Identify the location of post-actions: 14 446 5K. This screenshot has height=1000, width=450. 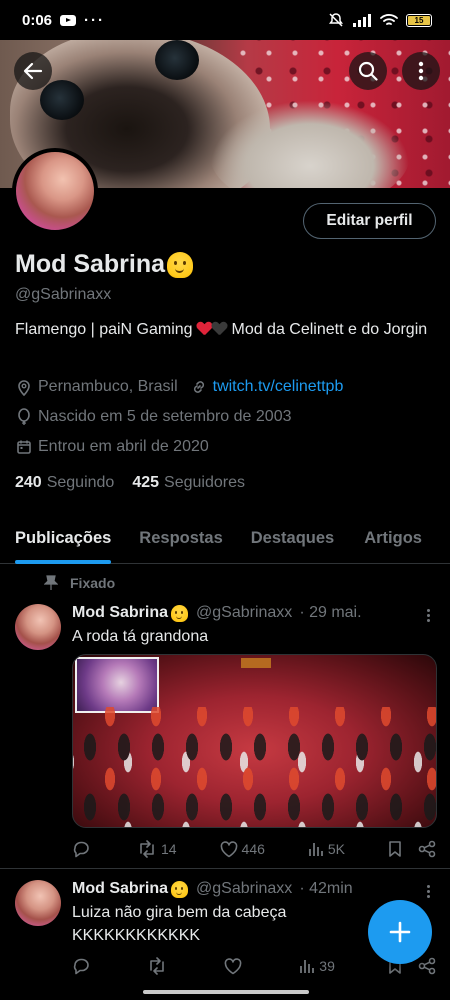
(254, 849).